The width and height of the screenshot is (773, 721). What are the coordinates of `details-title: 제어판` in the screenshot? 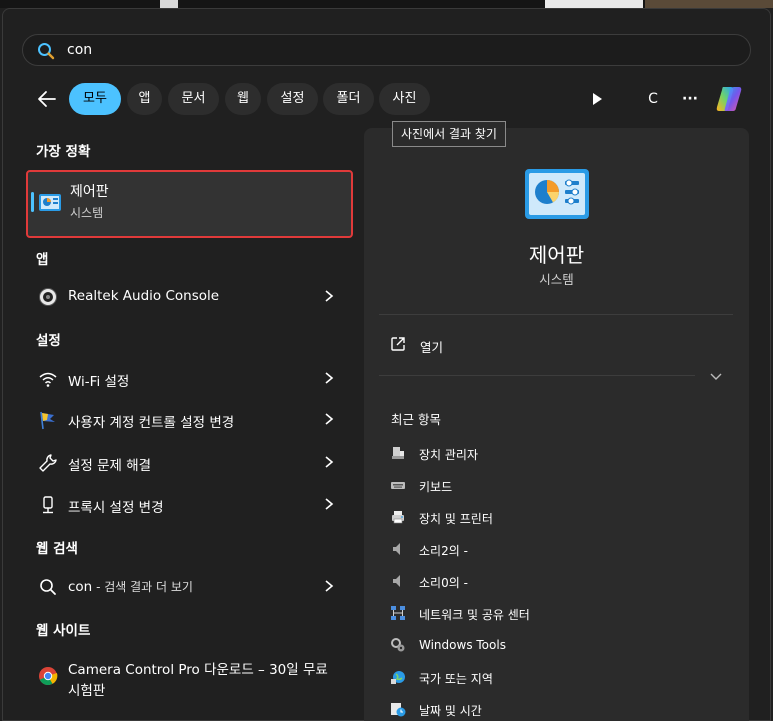 It's located at (556, 255).